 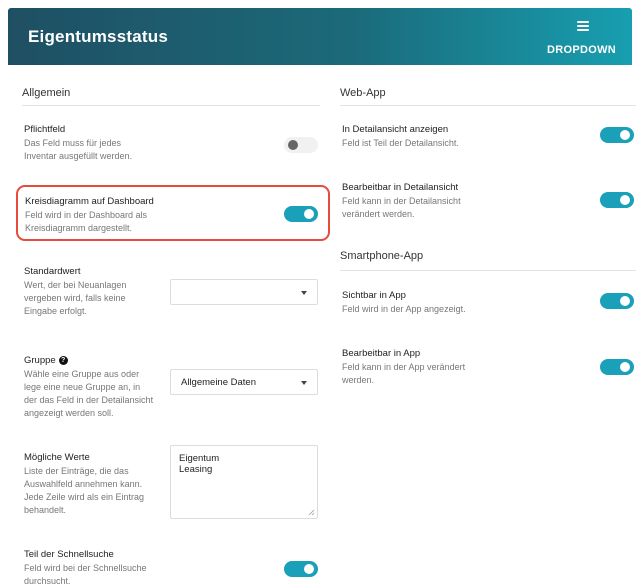 What do you see at coordinates (86, 215) in the screenshot?
I see `description-line: Feld wird in der Dashboard als` at bounding box center [86, 215].